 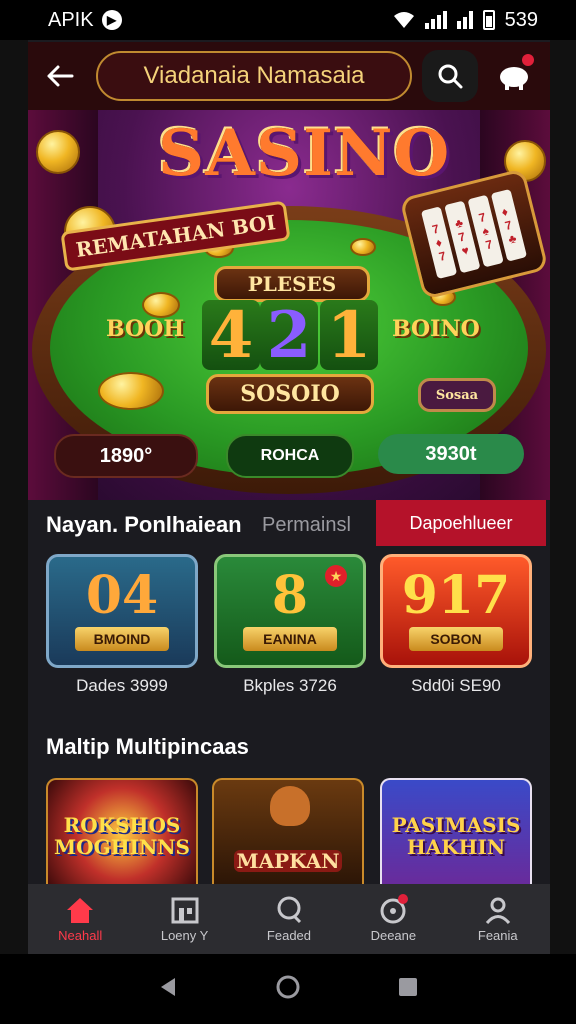 I want to click on clock: 539, so click(x=521, y=19).